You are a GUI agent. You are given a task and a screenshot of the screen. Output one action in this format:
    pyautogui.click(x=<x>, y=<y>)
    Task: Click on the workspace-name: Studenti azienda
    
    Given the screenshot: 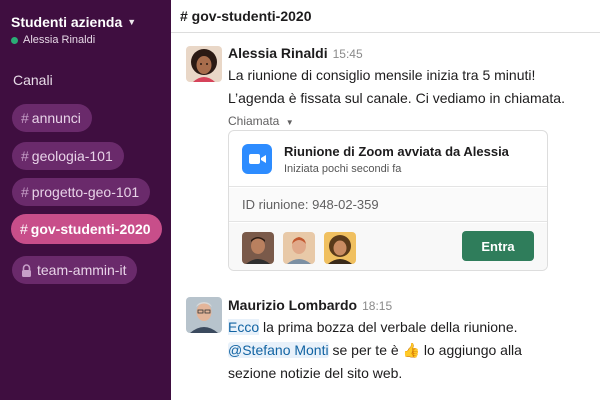 What is the action you would take?
    pyautogui.click(x=67, y=22)
    